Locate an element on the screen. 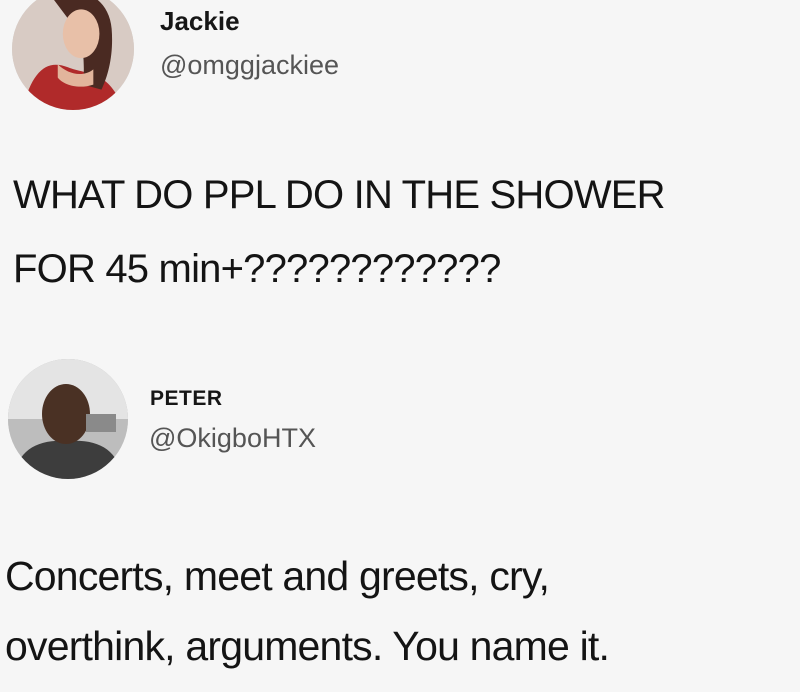 The width and height of the screenshot is (800, 692). display-name: Jackie is located at coordinates (200, 21).